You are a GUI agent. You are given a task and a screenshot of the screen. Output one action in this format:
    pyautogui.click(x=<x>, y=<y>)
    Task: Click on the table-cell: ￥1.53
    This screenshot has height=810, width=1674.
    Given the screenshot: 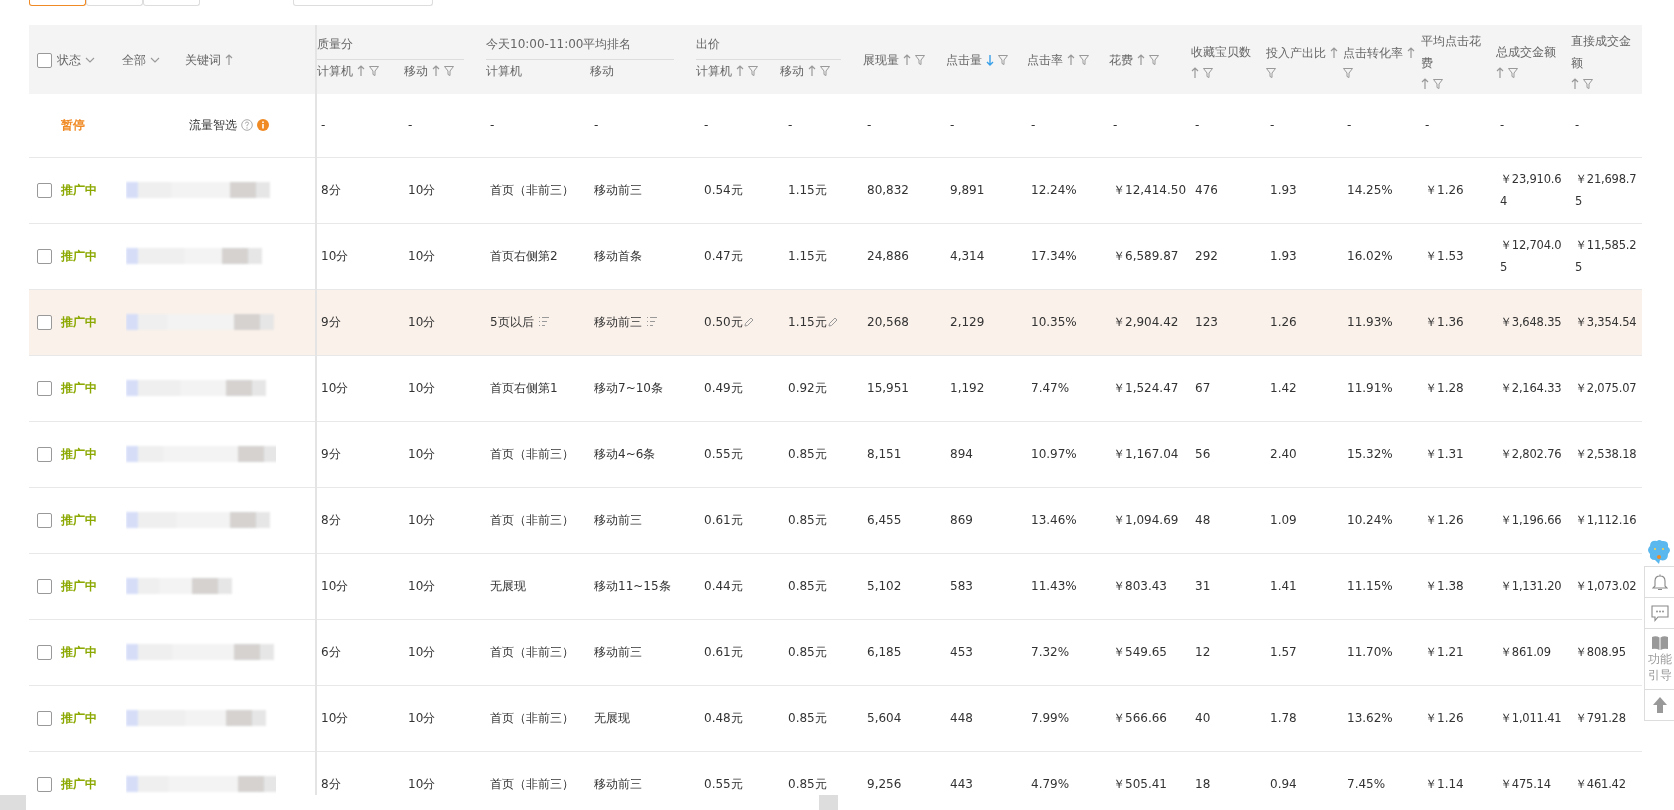 What is the action you would take?
    pyautogui.click(x=1444, y=256)
    